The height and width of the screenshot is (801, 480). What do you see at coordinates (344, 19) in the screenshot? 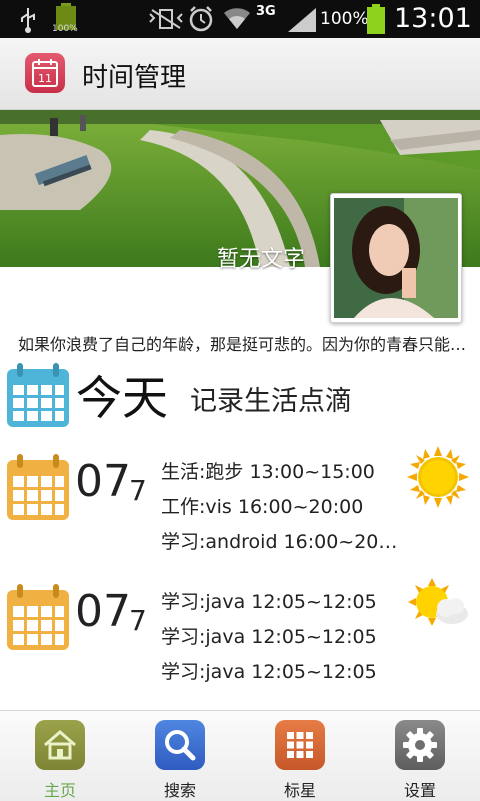
I see `battery-percent: 100%` at bounding box center [344, 19].